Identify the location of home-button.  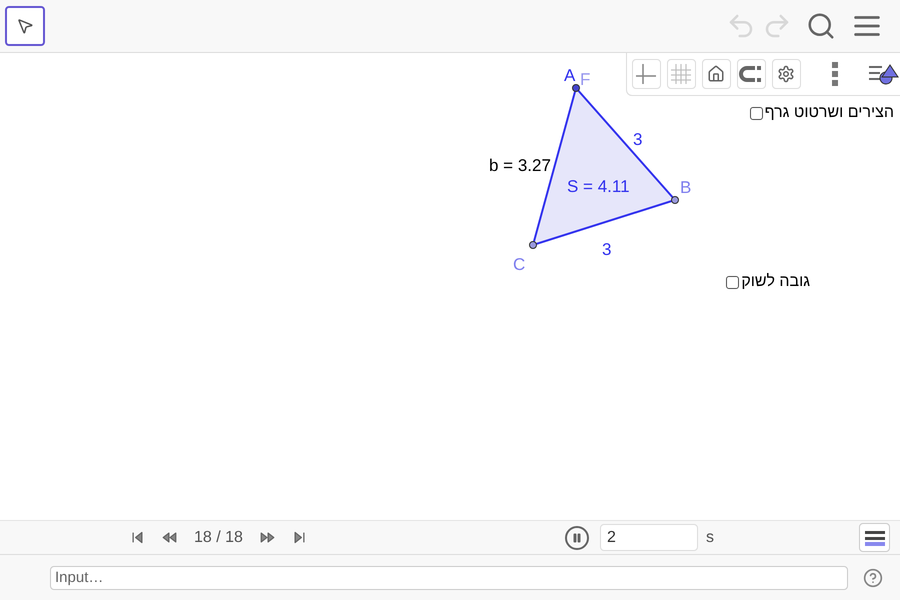
(716, 74).